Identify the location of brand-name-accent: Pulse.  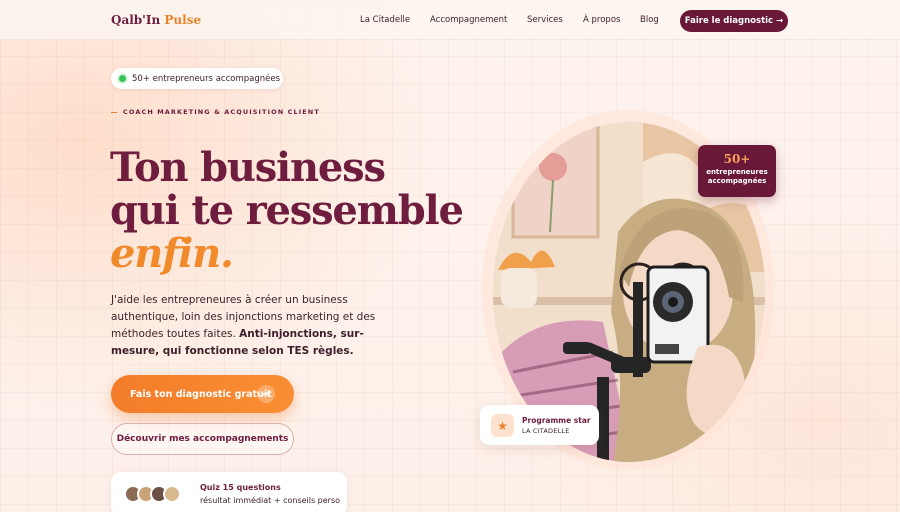
(181, 20).